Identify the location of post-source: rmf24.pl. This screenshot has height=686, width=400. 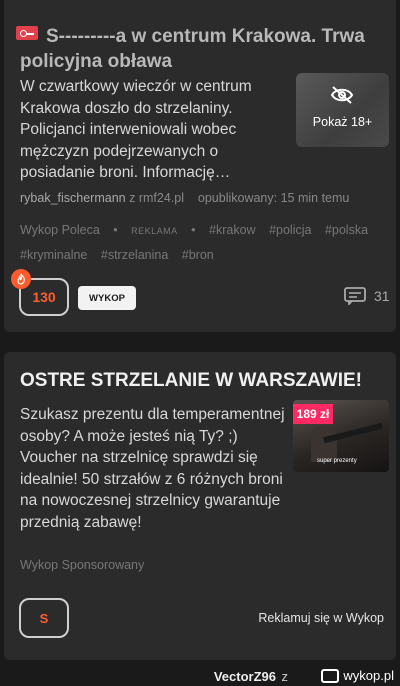
(161, 198).